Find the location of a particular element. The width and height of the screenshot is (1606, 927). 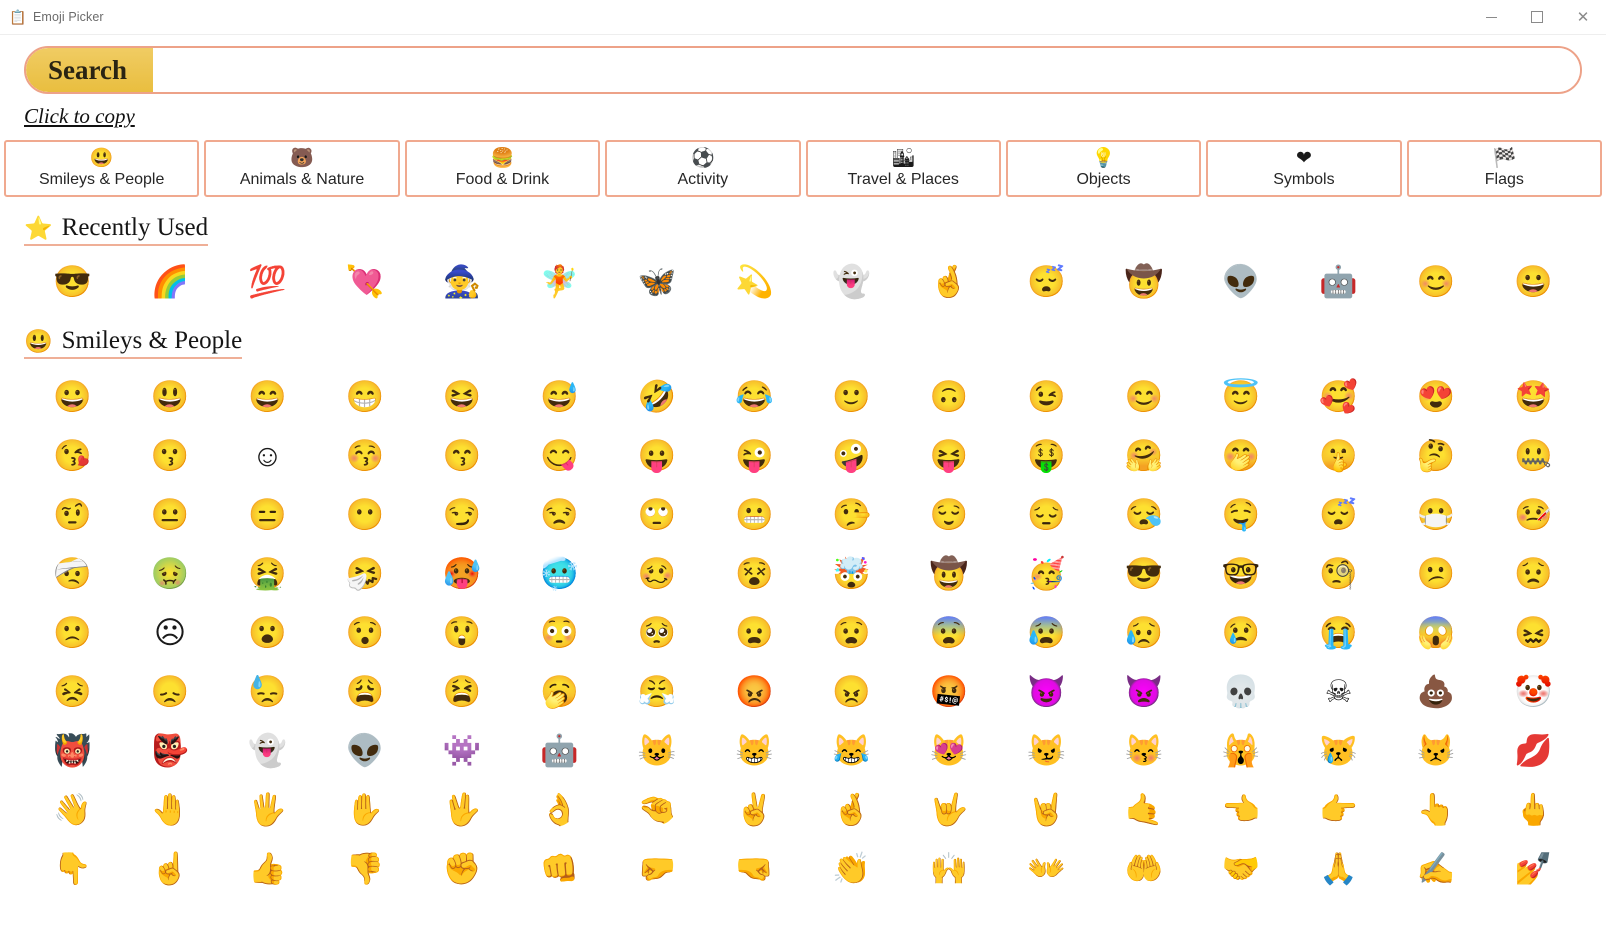

emoji-cell: 😨 is located at coordinates (948, 632).